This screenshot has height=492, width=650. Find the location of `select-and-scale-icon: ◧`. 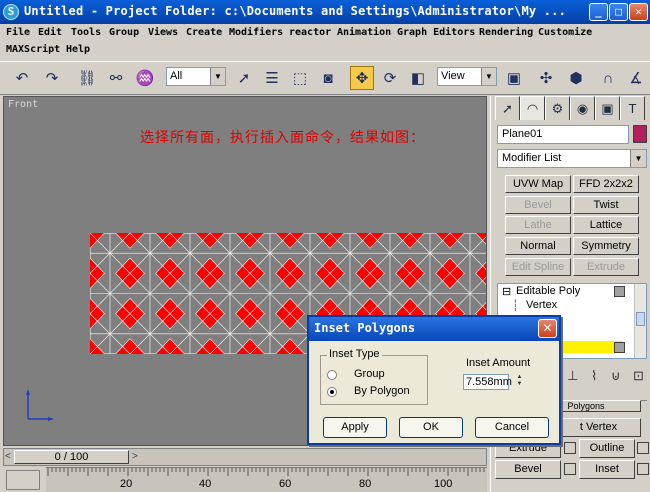

select-and-scale-icon: ◧ is located at coordinates (418, 78).